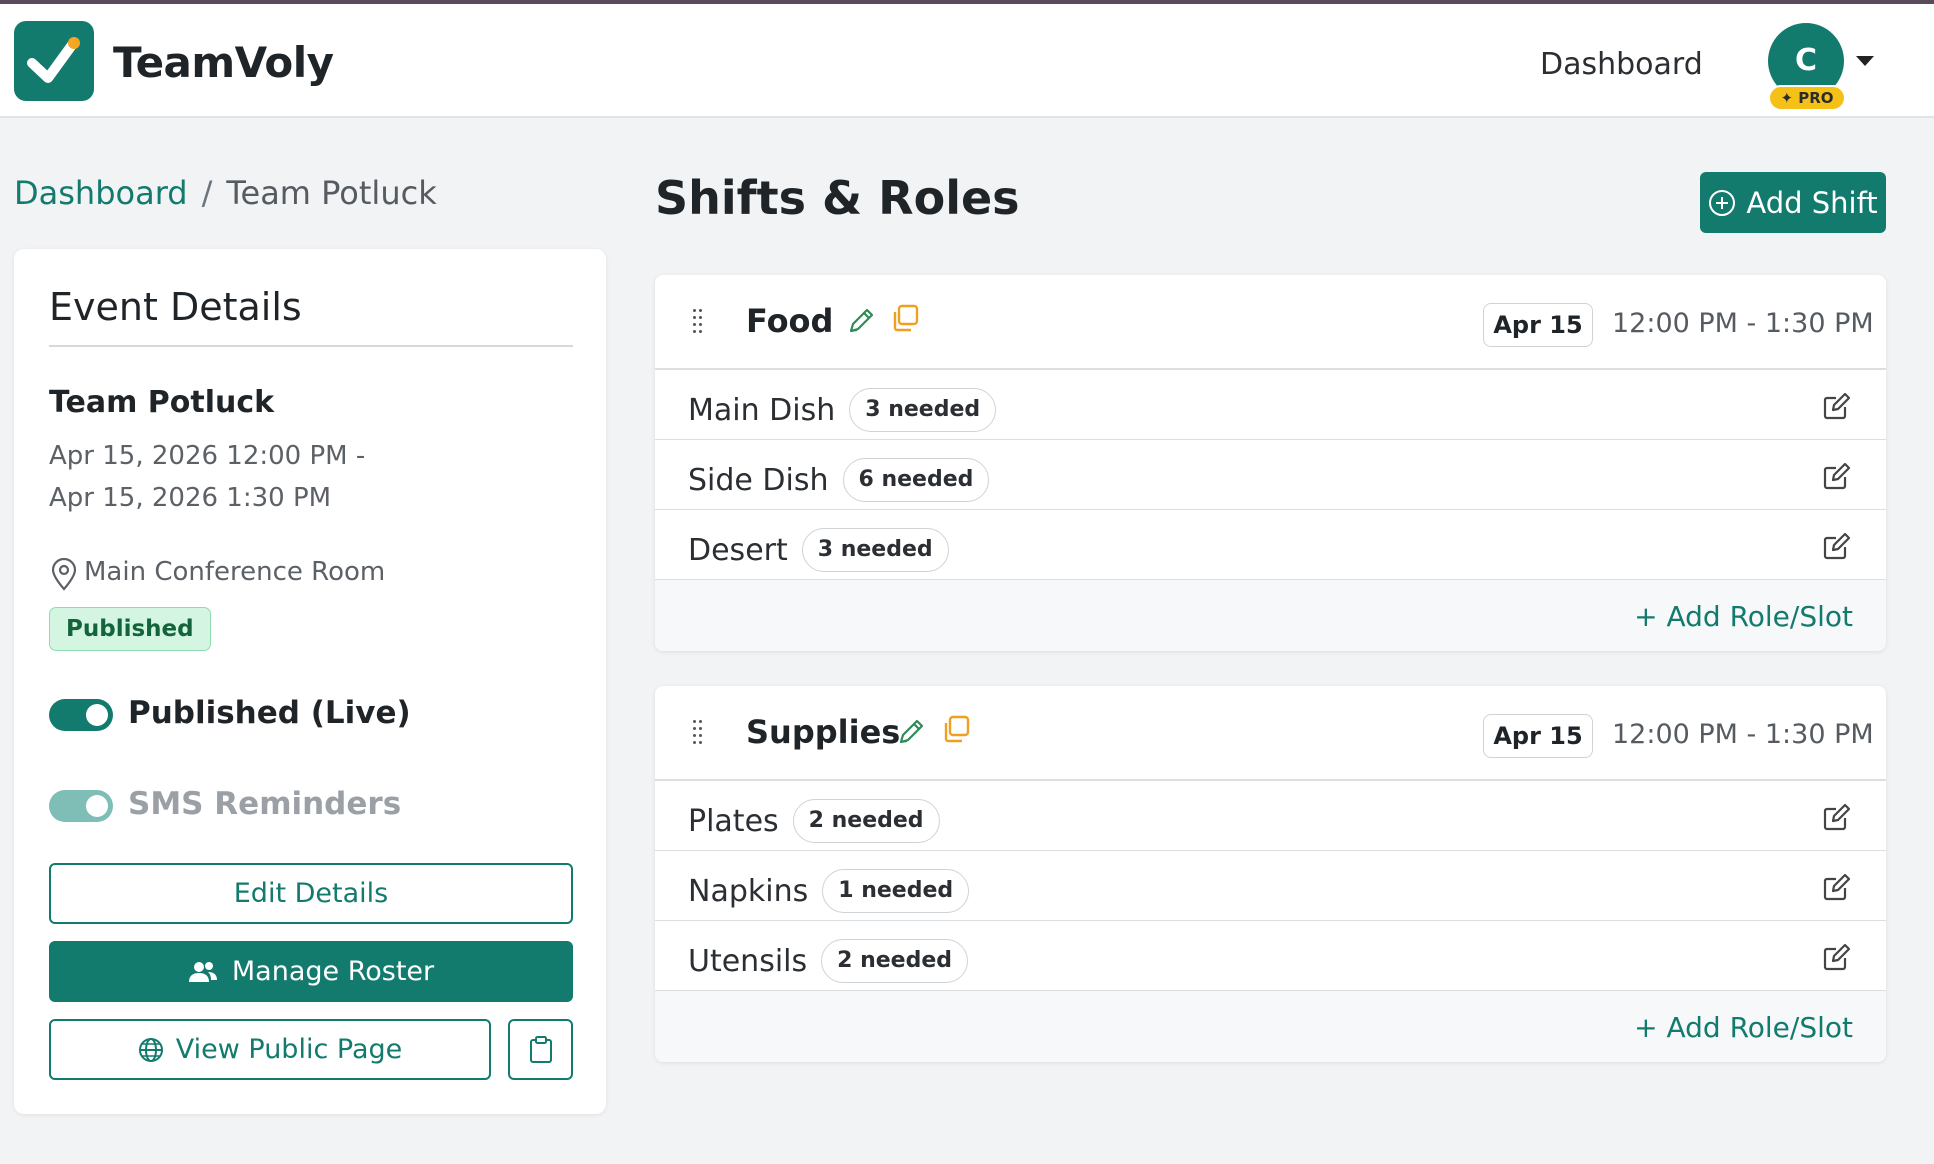  Describe the element at coordinates (265, 804) in the screenshot. I see `sms-toggle-label: SMS Reminders` at that location.